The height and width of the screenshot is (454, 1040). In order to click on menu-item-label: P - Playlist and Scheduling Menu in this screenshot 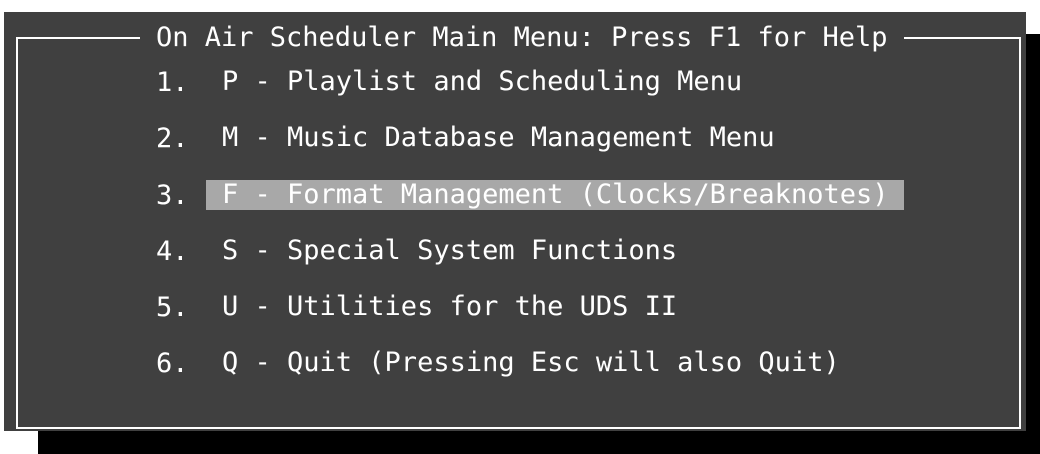, I will do `click(482, 81)`.